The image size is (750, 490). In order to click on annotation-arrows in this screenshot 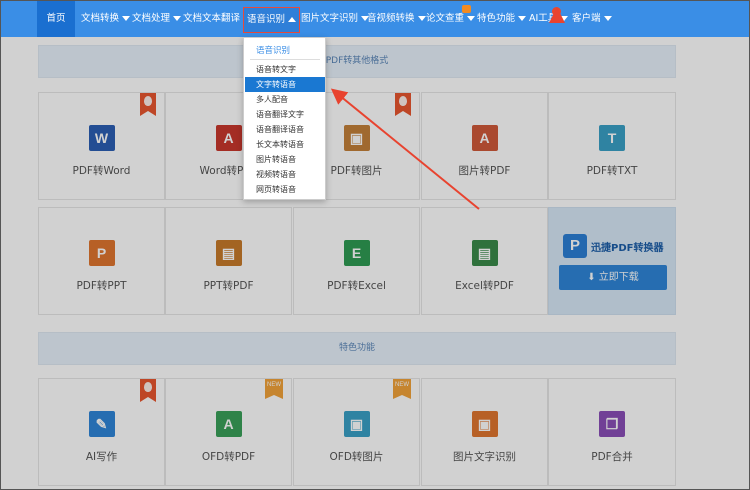, I will do `click(447, 108)`.